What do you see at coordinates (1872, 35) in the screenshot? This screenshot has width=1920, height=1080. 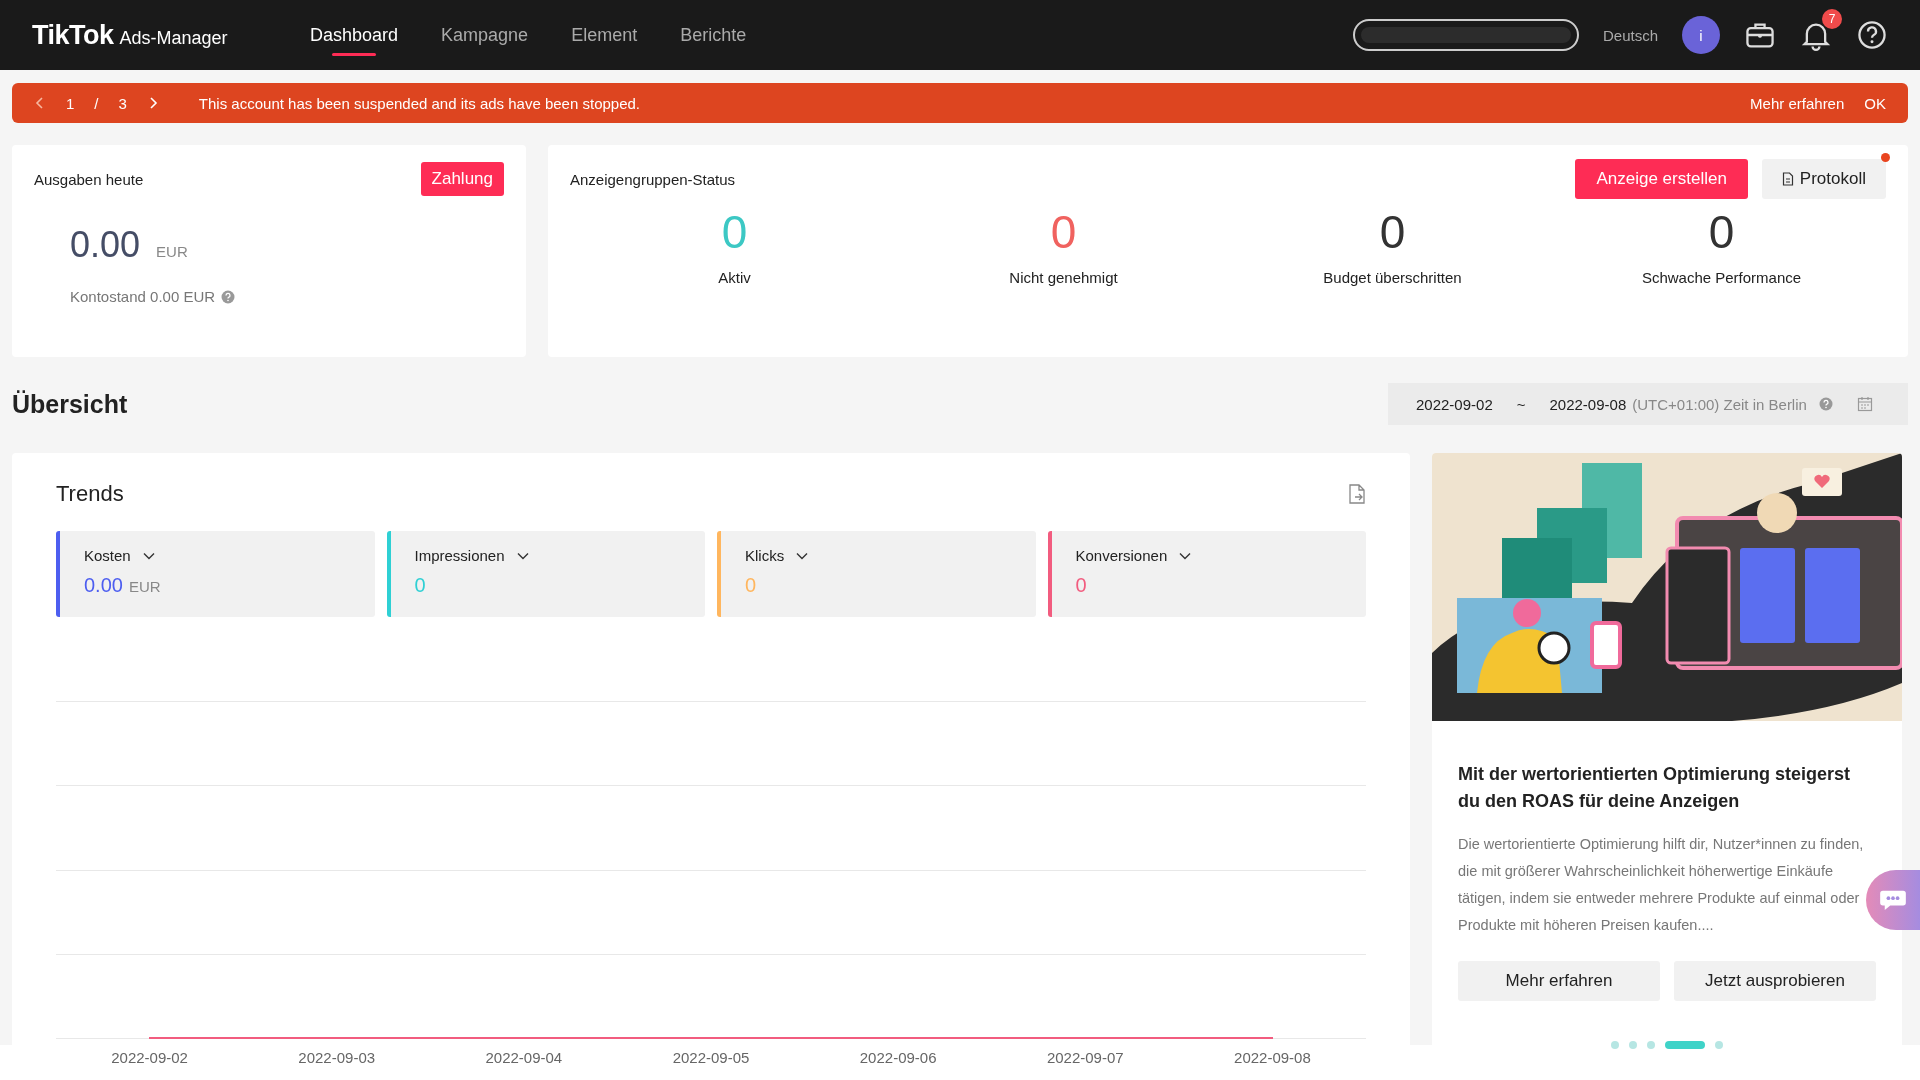 I see `help-icon` at bounding box center [1872, 35].